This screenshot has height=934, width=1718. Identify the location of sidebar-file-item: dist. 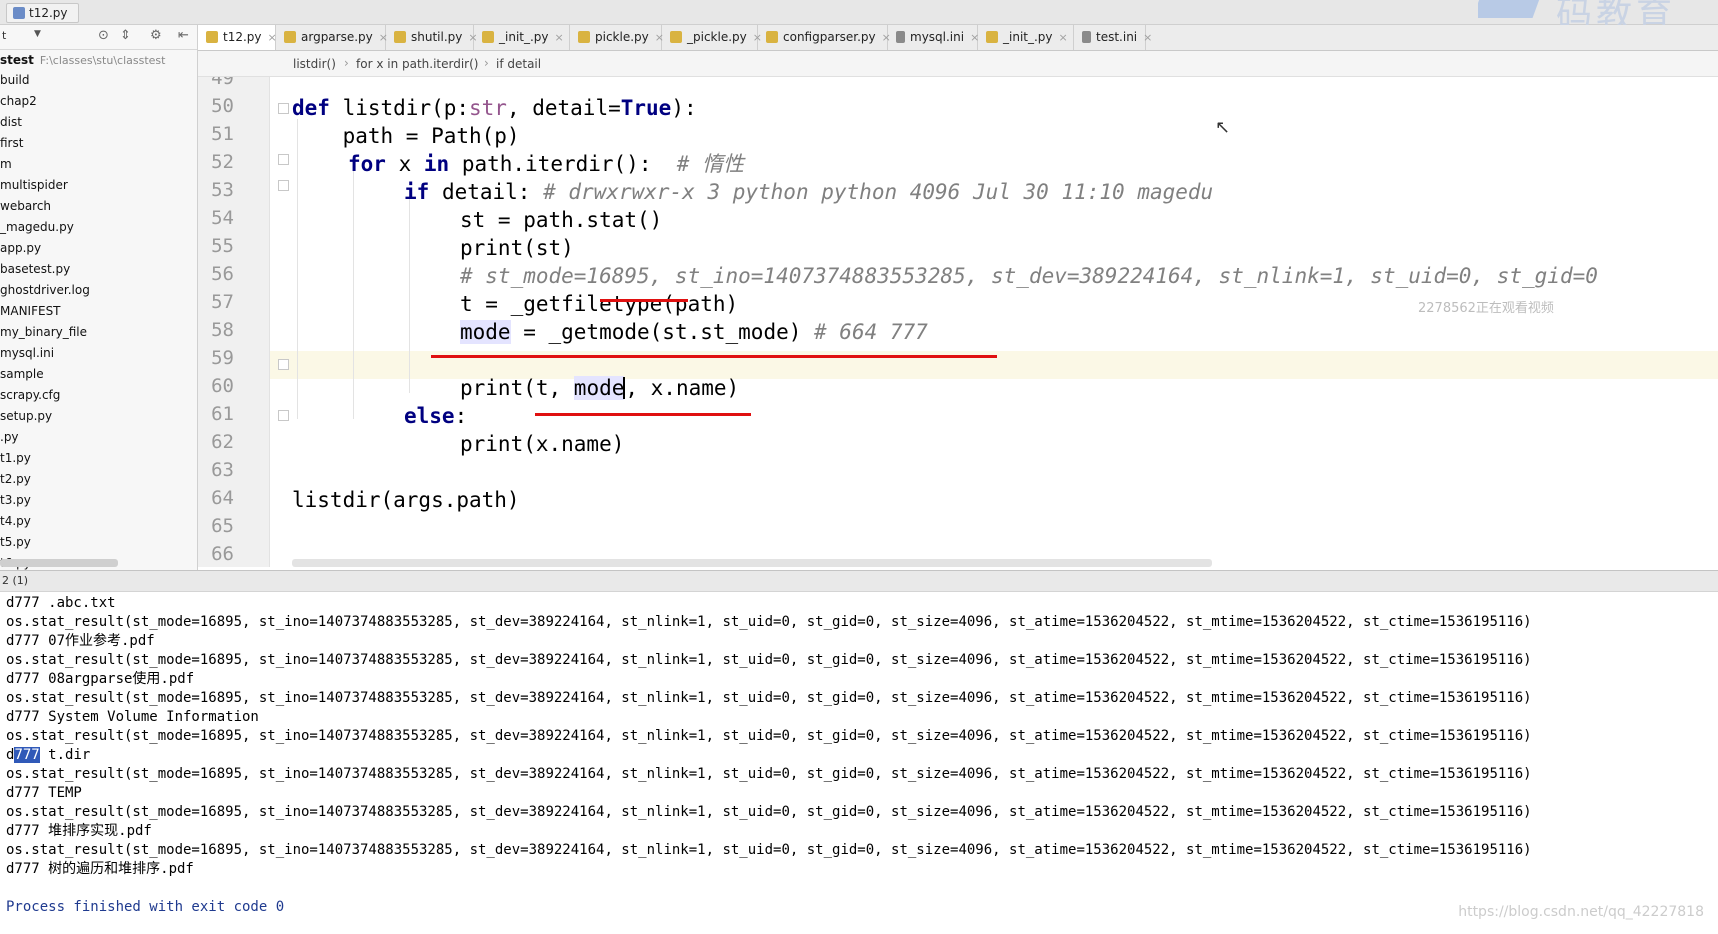
(98, 122).